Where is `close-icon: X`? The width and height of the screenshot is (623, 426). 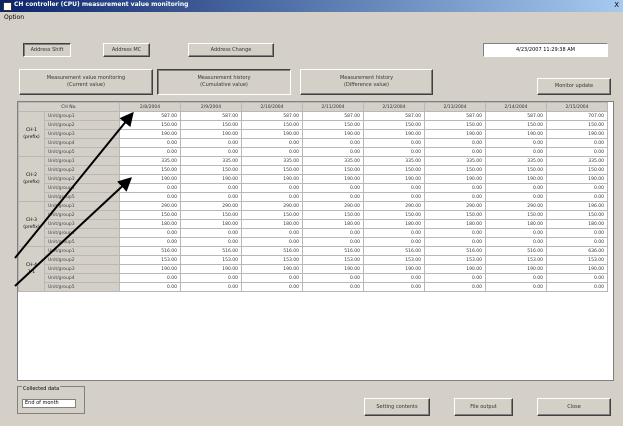 close-icon: X is located at coordinates (616, 5).